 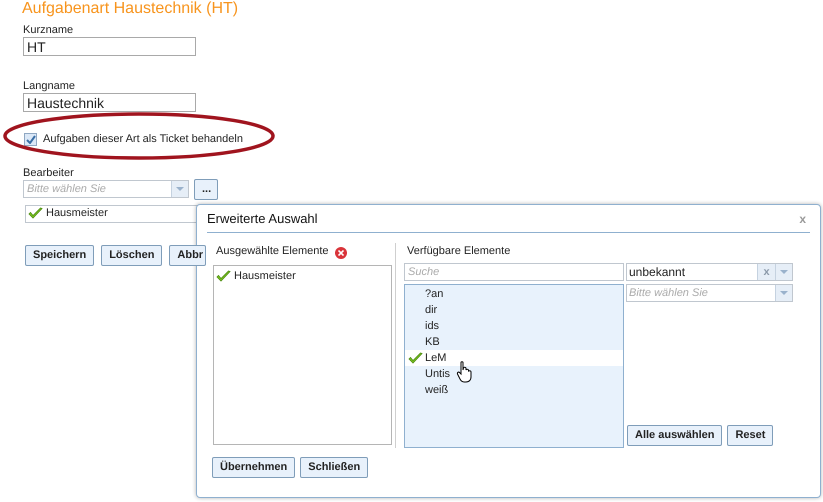 I want to click on page-title: Aufgabenart Haustechnik (HT), so click(x=131, y=8).